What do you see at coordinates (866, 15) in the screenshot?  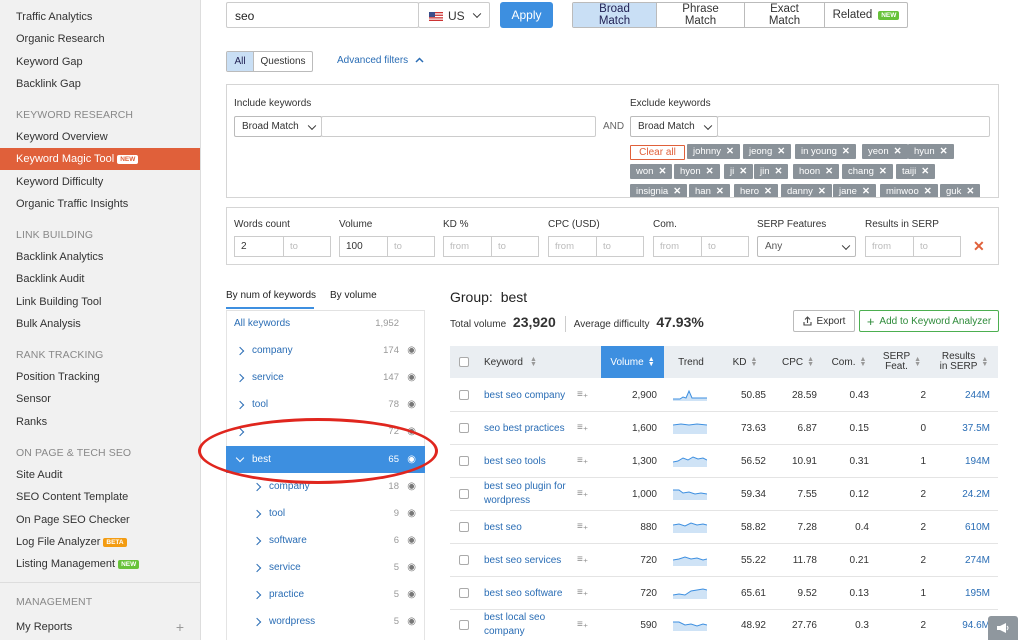 I see `tab-related: Related NEW` at bounding box center [866, 15].